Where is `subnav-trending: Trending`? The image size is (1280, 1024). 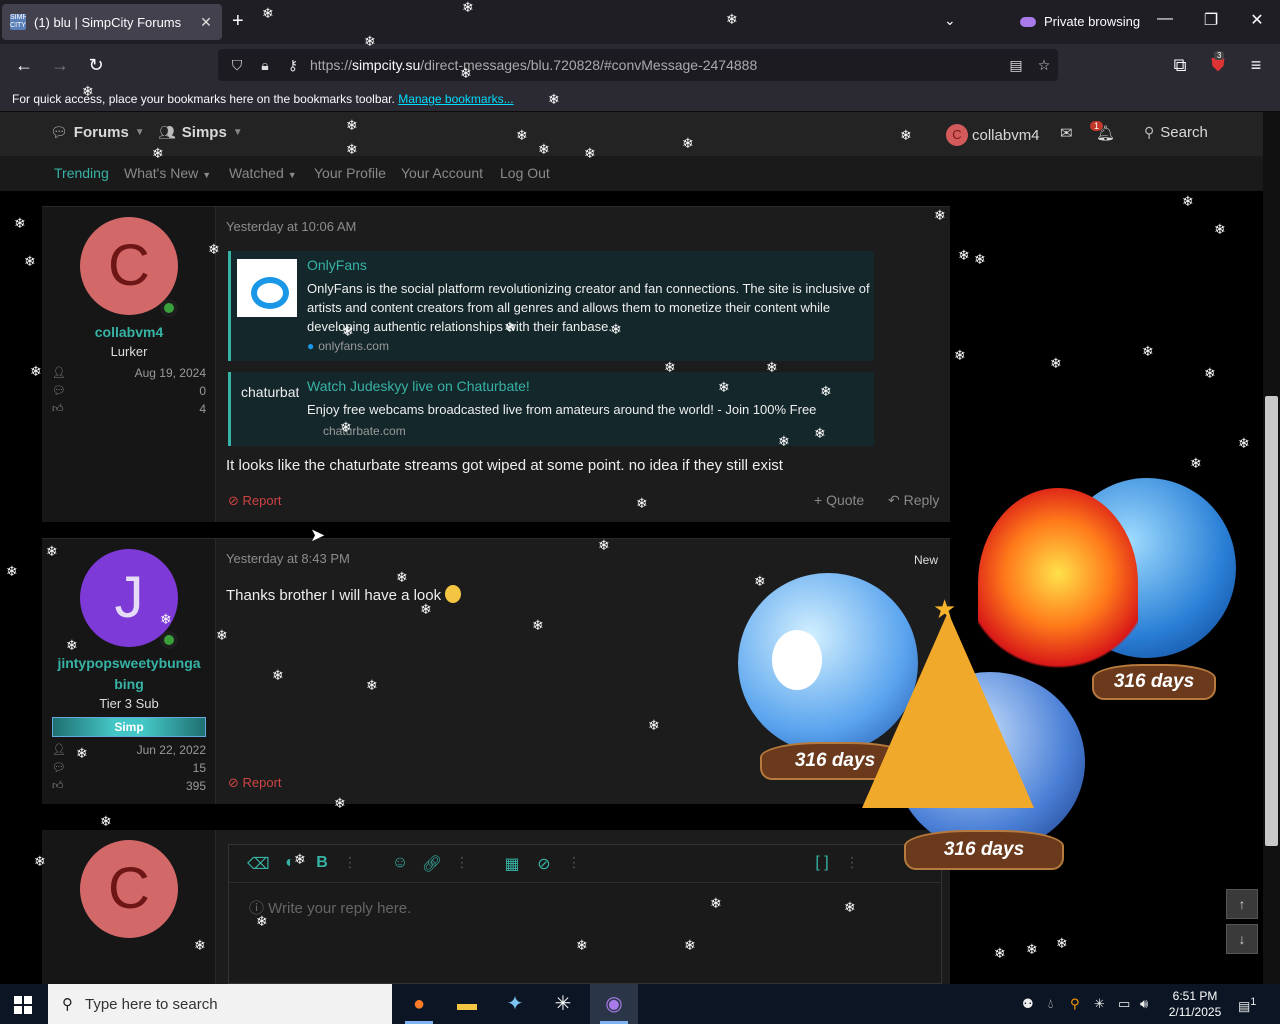 subnav-trending: Trending is located at coordinates (81, 173).